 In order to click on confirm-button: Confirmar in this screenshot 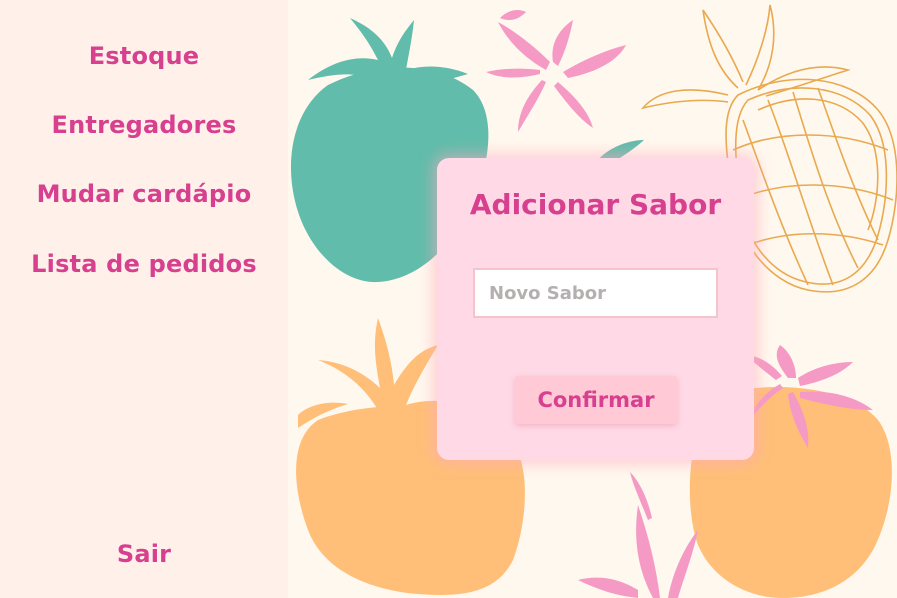, I will do `click(596, 400)`.